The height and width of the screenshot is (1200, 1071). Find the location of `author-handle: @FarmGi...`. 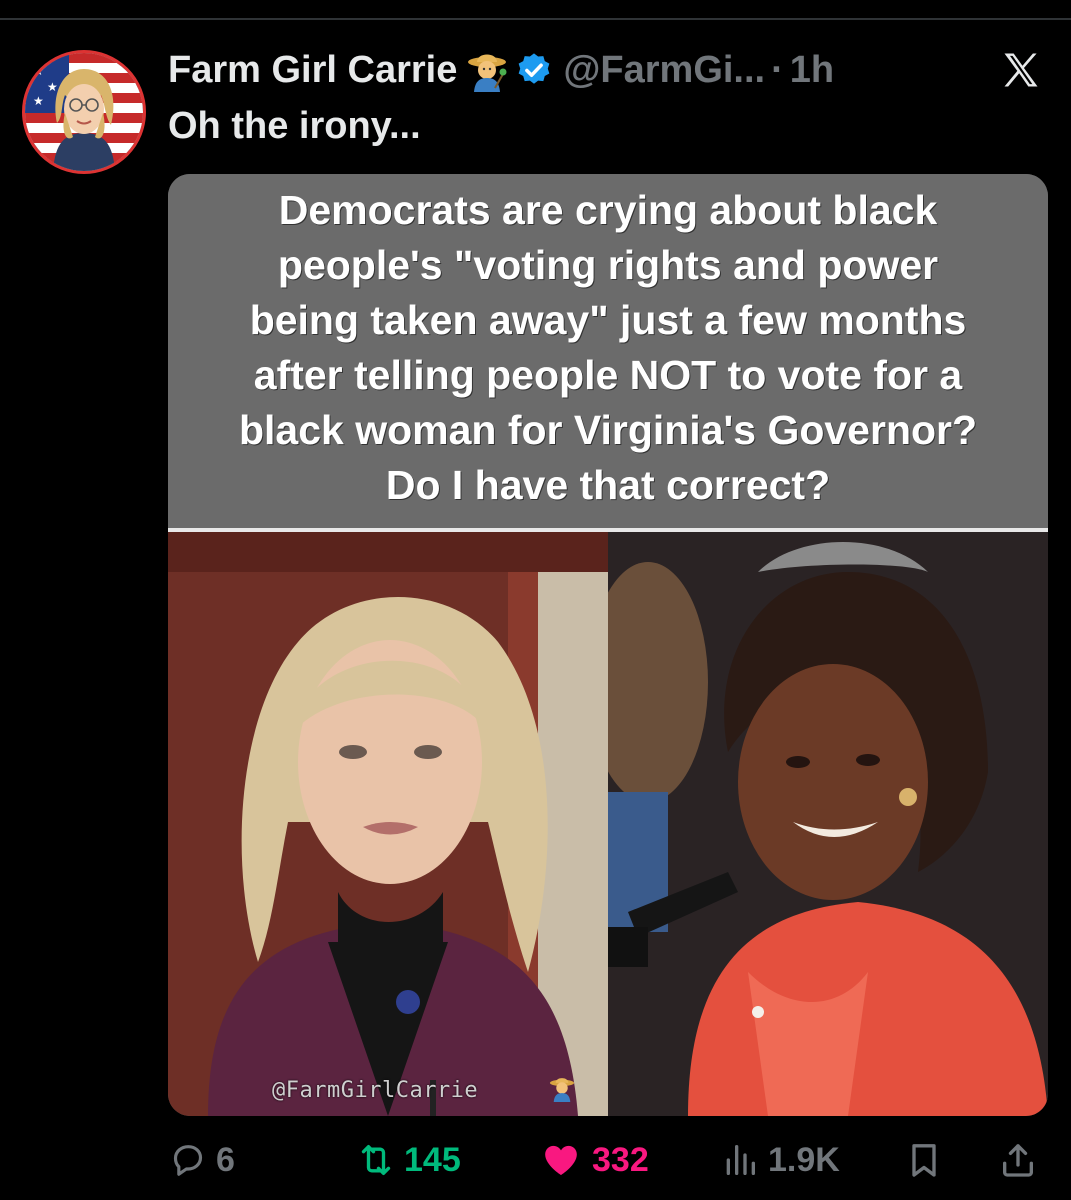

author-handle: @FarmGi... is located at coordinates (664, 70).